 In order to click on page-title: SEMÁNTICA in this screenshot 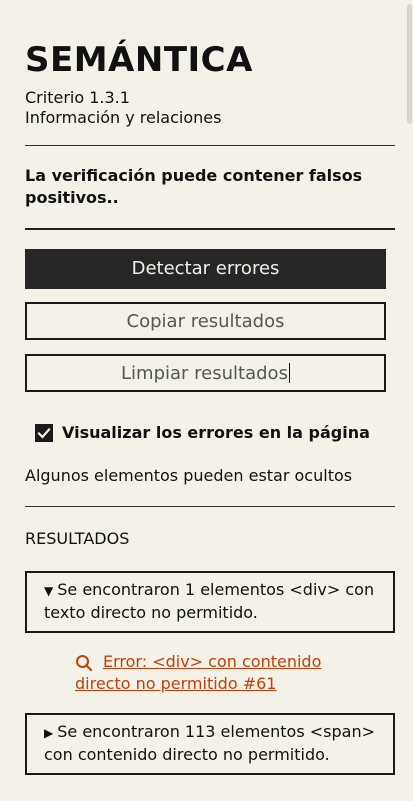, I will do `click(139, 60)`.